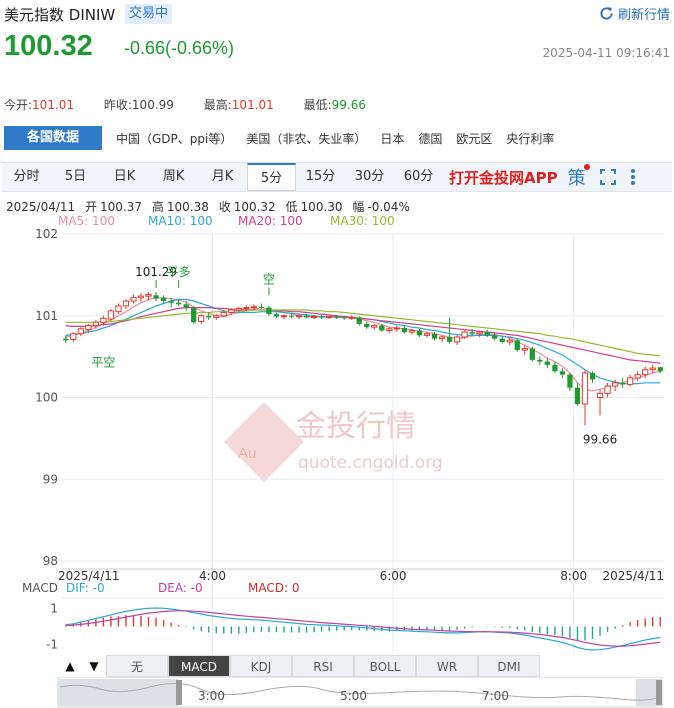 This screenshot has height=708, width=674. I want to click on low-value: 99.66, so click(349, 105).